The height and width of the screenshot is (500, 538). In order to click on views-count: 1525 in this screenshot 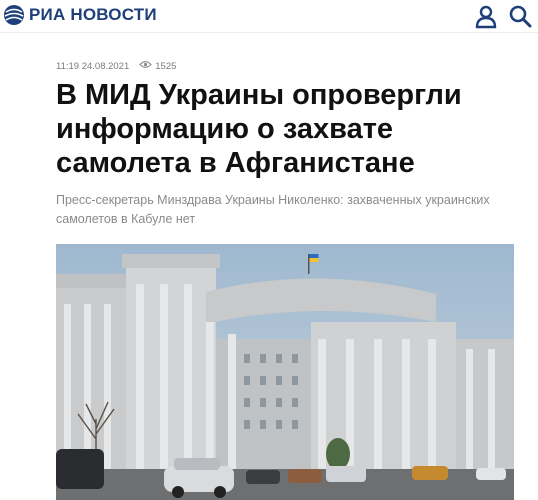, I will do `click(166, 66)`.